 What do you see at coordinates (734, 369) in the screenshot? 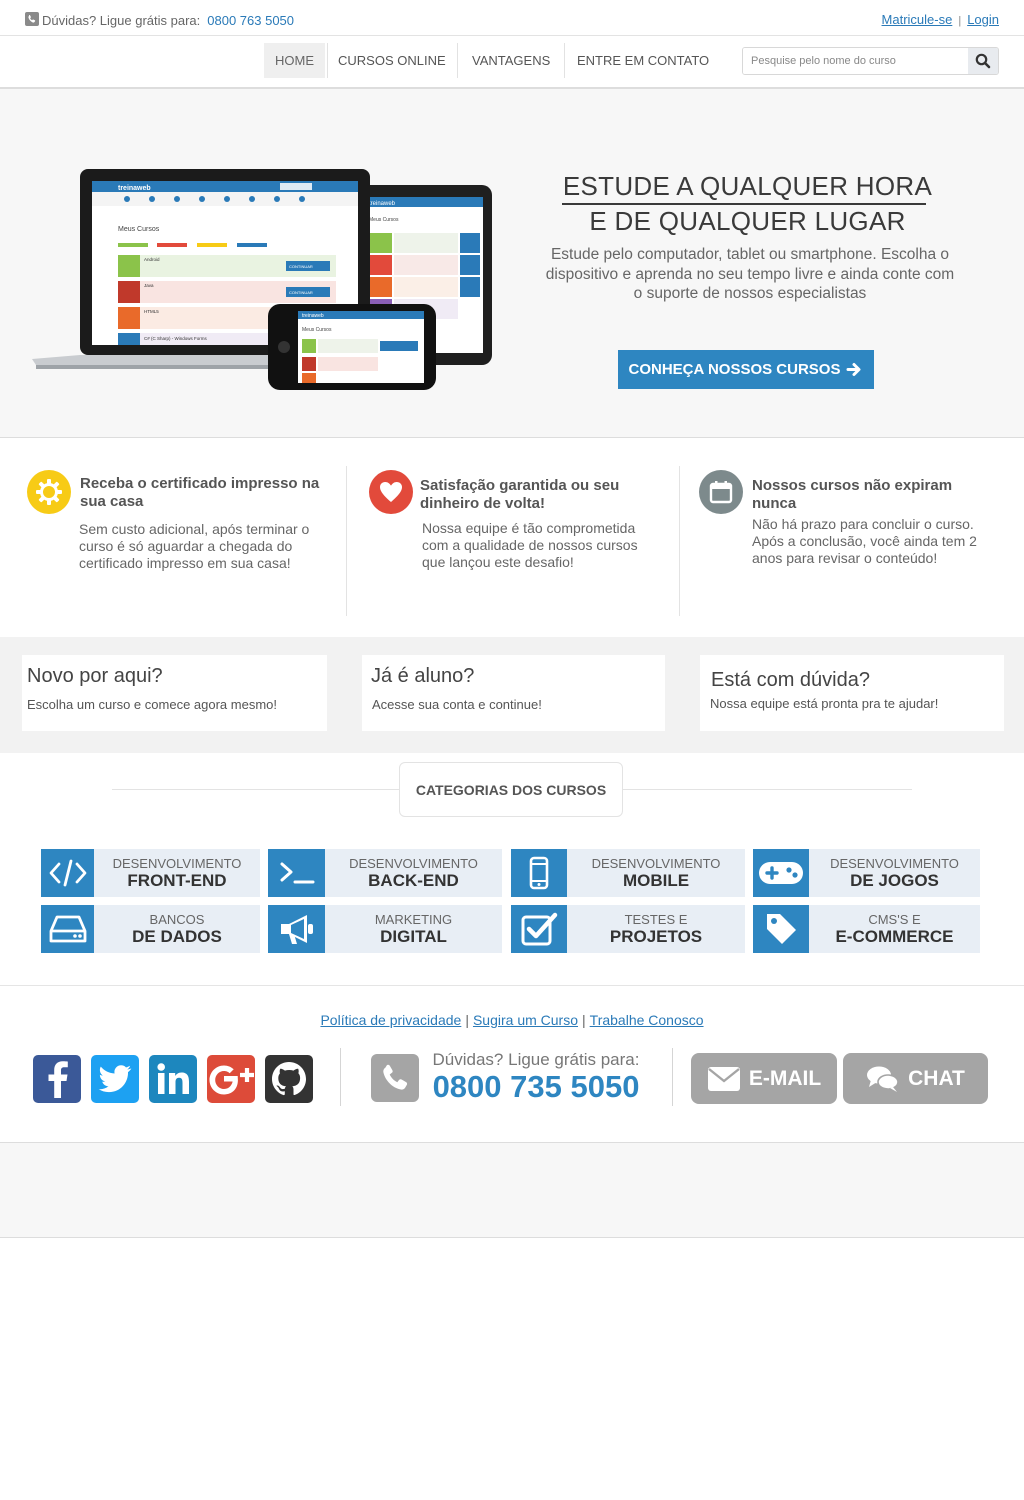
I see `cta-label: CONHEÇA NOSSOS CURSOS` at bounding box center [734, 369].